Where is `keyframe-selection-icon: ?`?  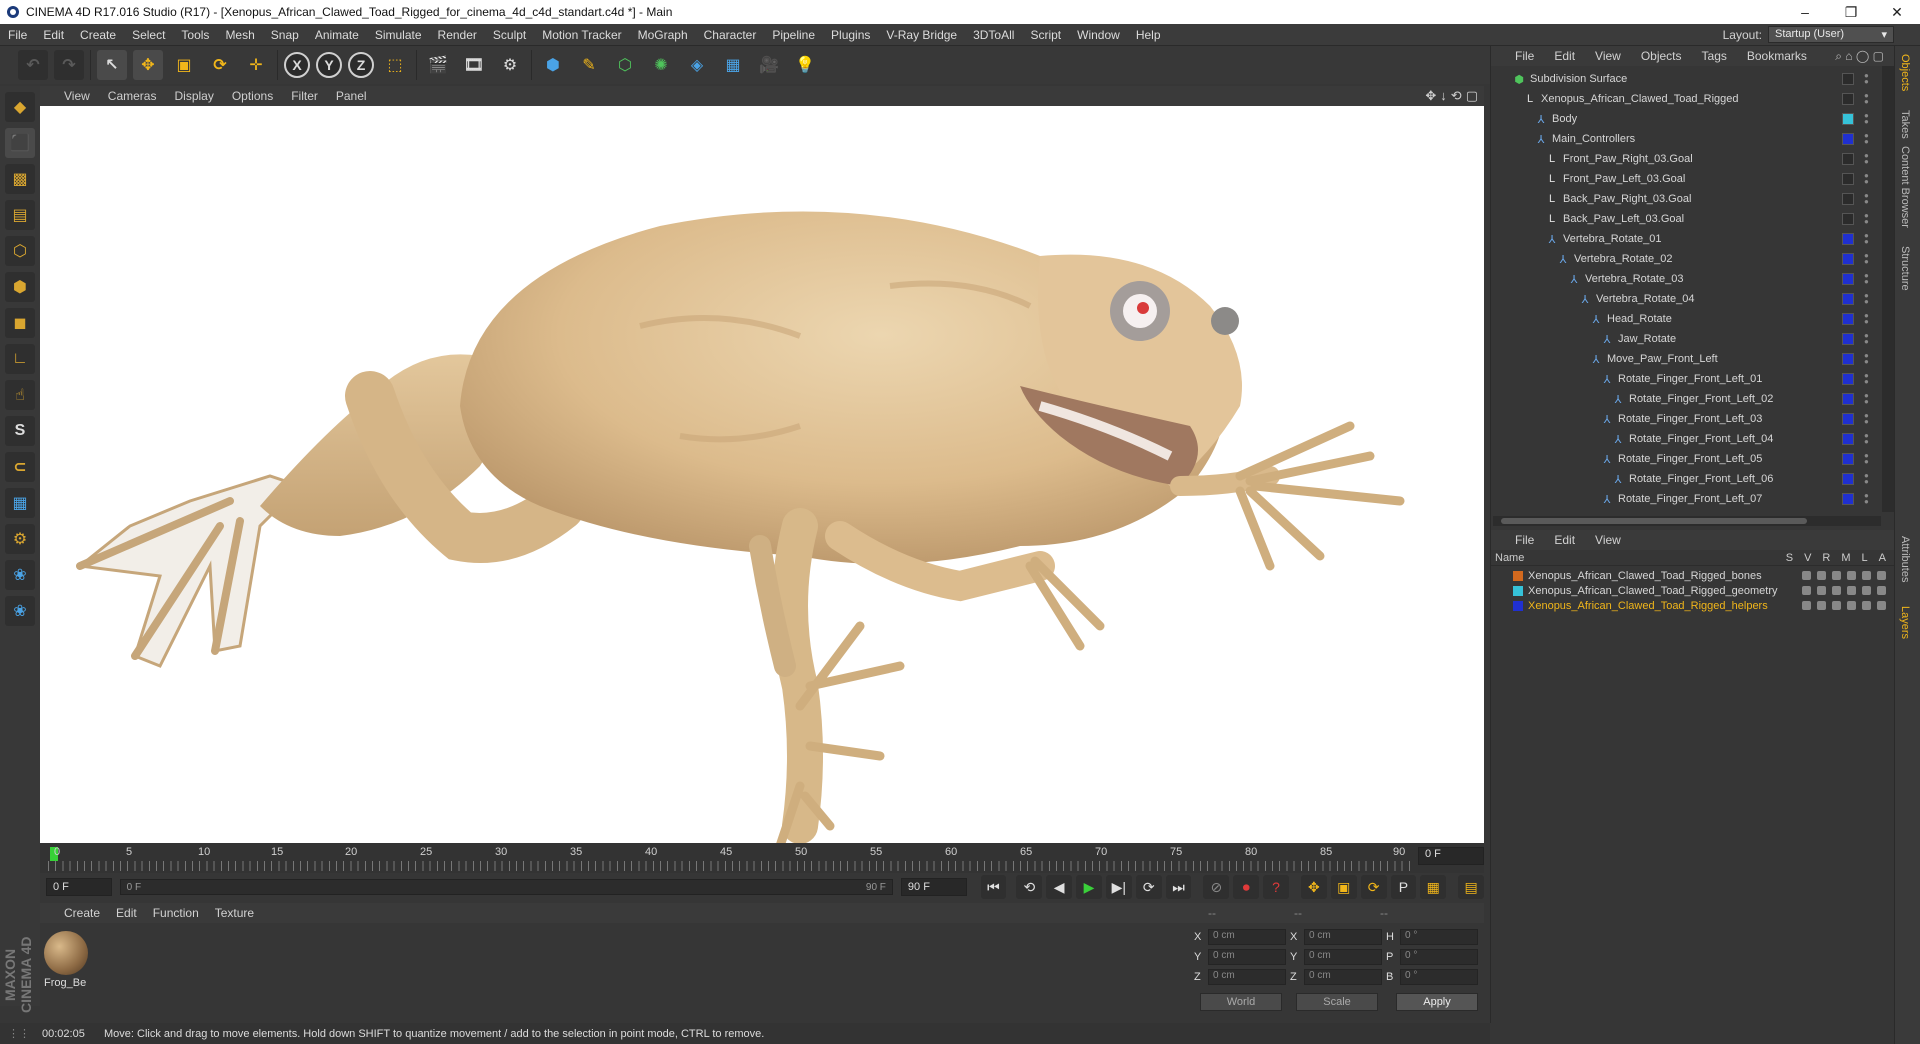 keyframe-selection-icon: ? is located at coordinates (1276, 887).